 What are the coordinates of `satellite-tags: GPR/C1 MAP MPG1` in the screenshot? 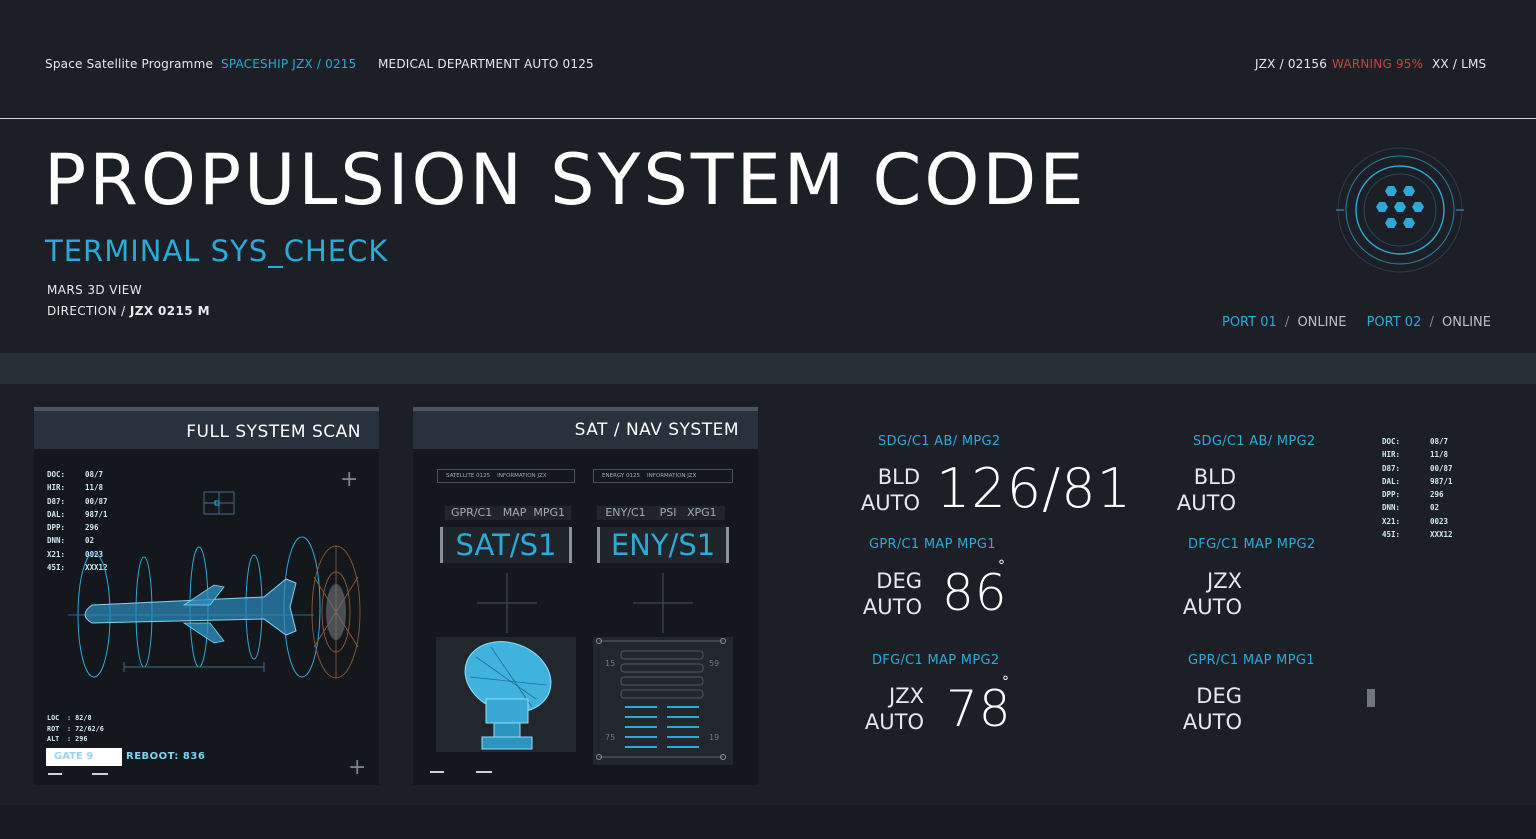 It's located at (508, 513).